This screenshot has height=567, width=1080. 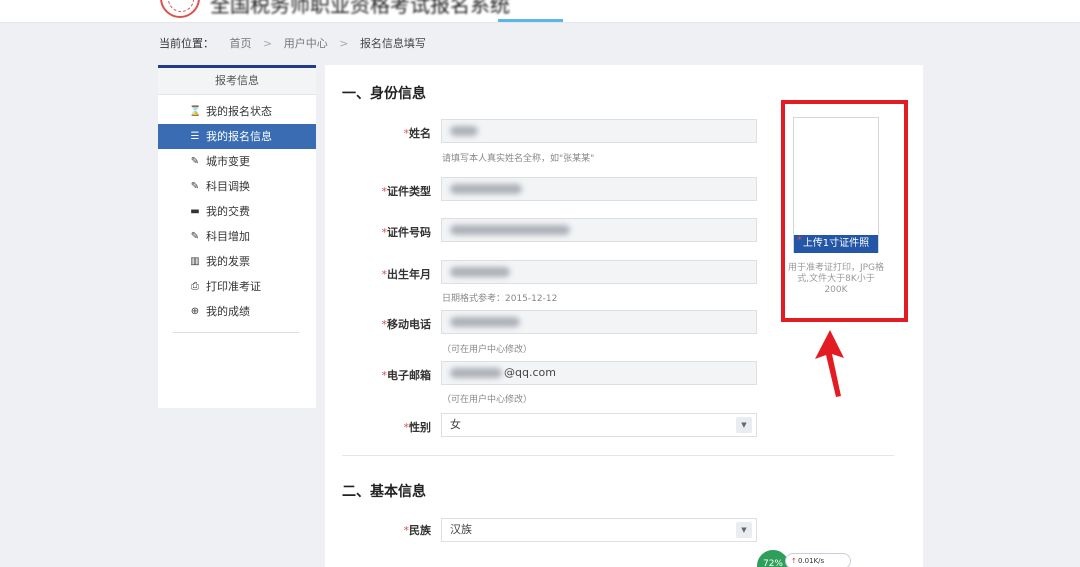 What do you see at coordinates (186, 43) in the screenshot?
I see `breadcrumb-label: 当前位置：` at bounding box center [186, 43].